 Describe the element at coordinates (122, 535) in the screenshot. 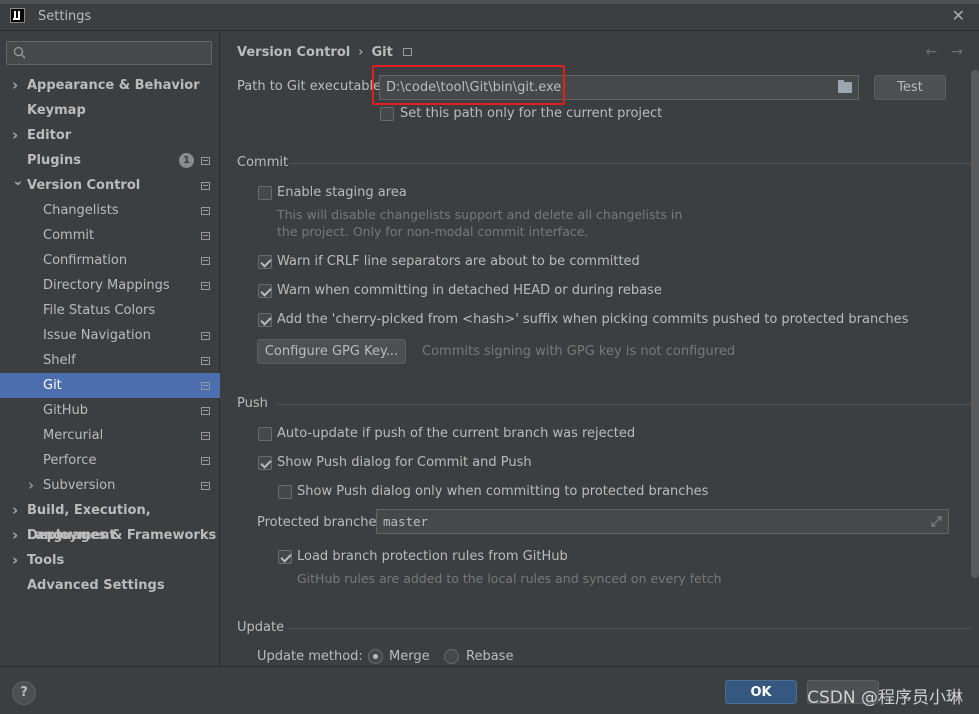

I see `sidebar-item-label: Languages & Frameworks` at that location.